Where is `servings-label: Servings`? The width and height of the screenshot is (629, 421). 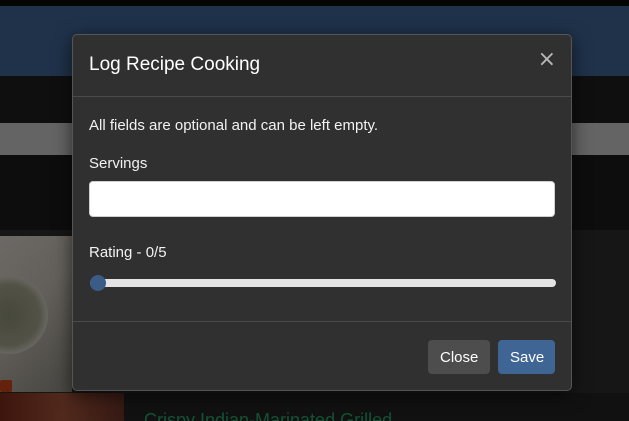
servings-label: Servings is located at coordinates (118, 163).